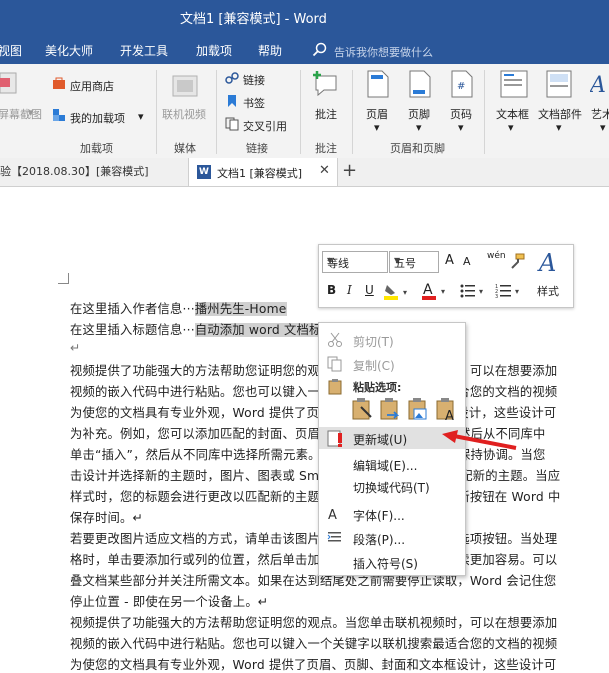 This screenshot has height=673, width=609. What do you see at coordinates (496, 256) in the screenshot?
I see `phonetic-guide-button: wén` at bounding box center [496, 256].